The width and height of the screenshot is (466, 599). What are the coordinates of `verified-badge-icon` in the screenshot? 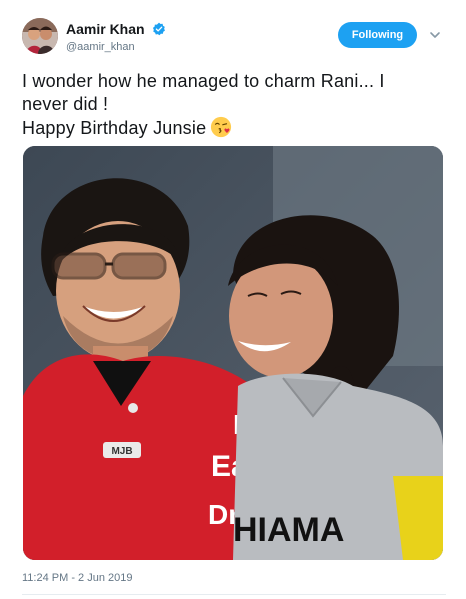 It's located at (158, 29).